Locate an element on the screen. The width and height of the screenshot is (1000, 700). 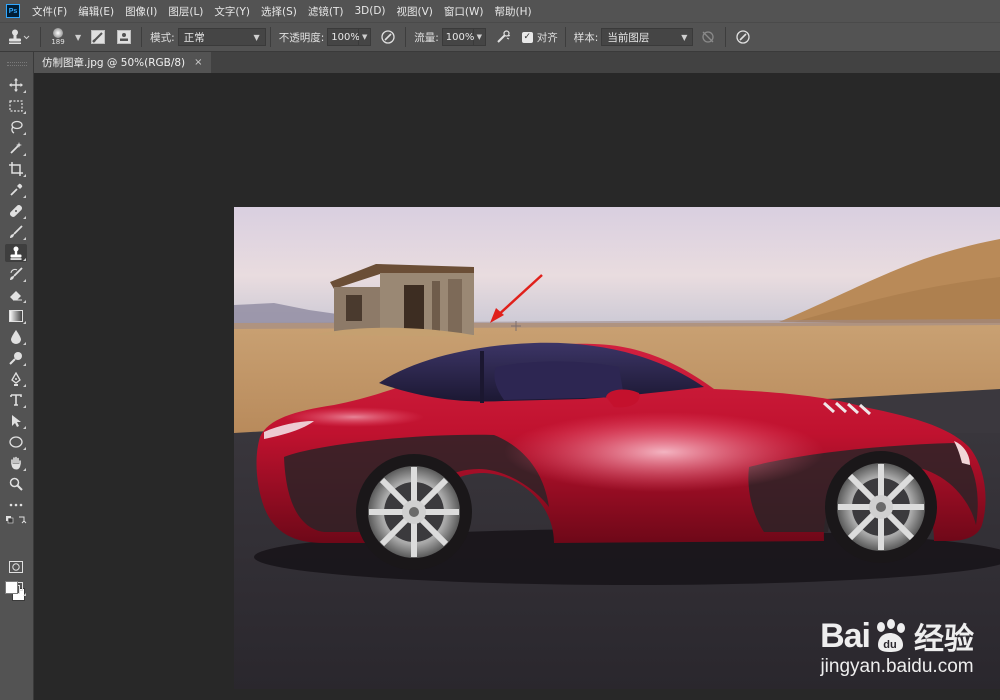
ignore-adjustment-icon is located at coordinates (708, 37).